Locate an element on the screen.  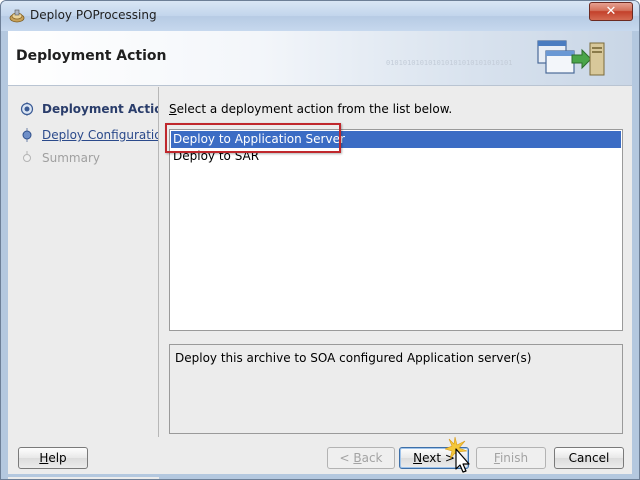
back-mnemonic: B is located at coordinates (357, 458).